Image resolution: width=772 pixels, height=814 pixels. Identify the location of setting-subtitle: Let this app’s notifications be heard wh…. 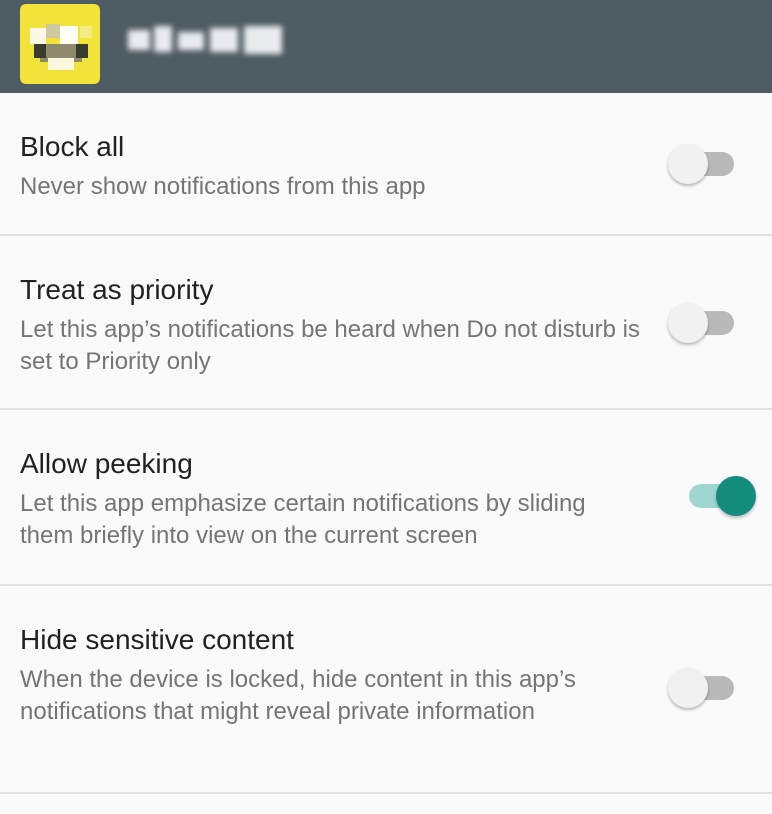
(330, 345).